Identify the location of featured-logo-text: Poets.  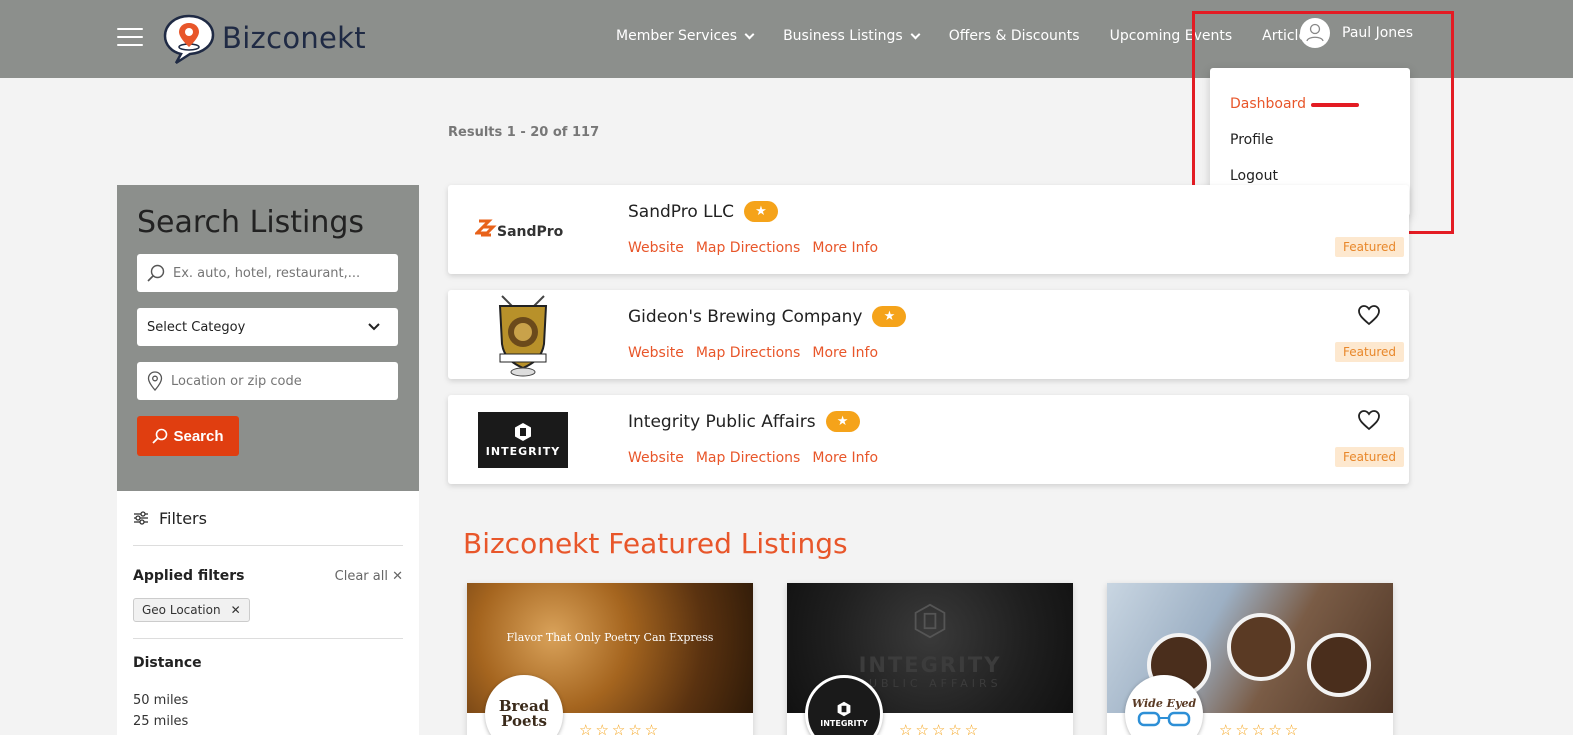
(524, 721).